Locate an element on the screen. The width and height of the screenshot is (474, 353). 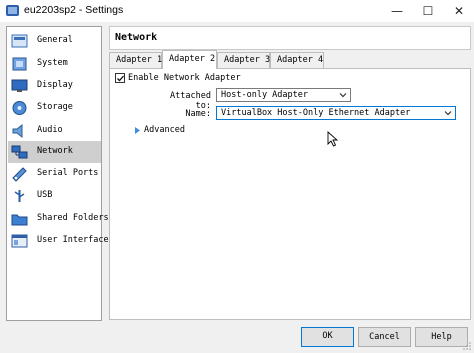
sidebar-item-storage: Storage is located at coordinates (54, 108).